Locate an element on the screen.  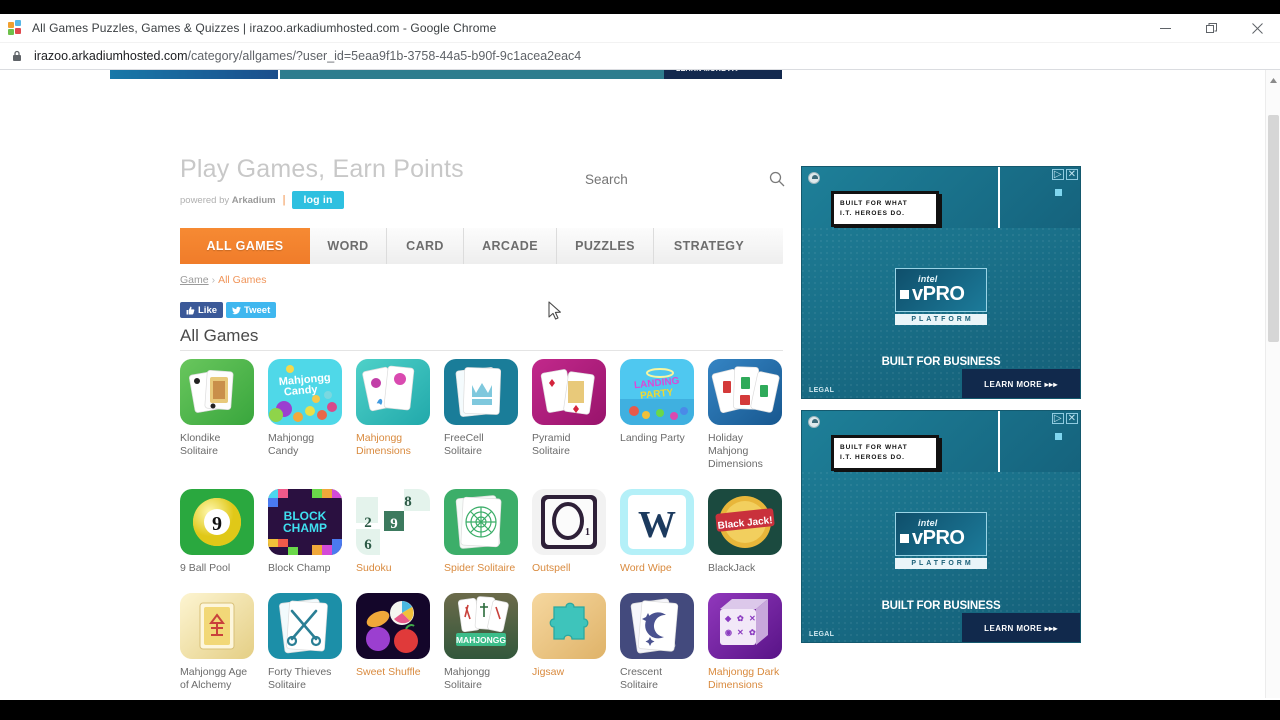
svg-text: MAHJONGG is located at coordinates (481, 640).